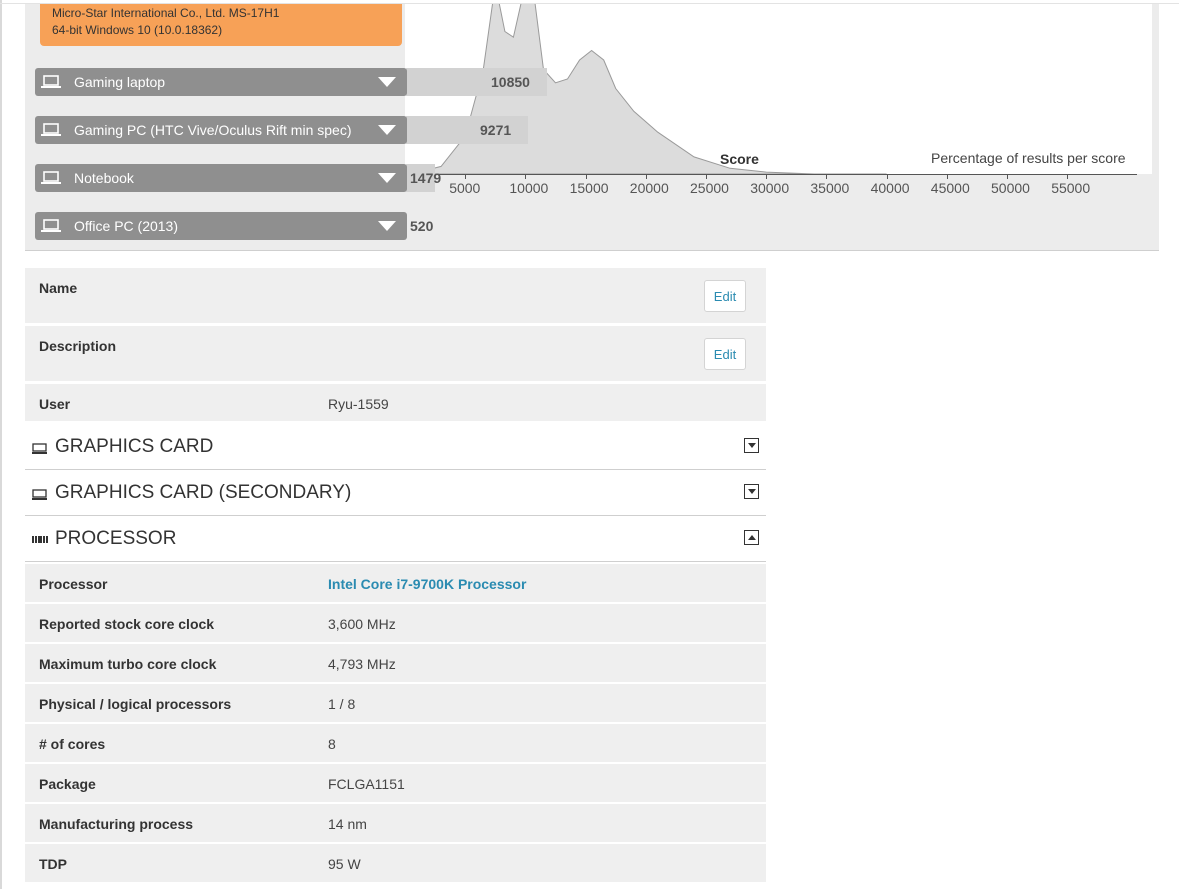 The image size is (1179, 889). What do you see at coordinates (221, 82) in the screenshot?
I see `reference-bar-gaming-laptop: Gaming laptop` at bounding box center [221, 82].